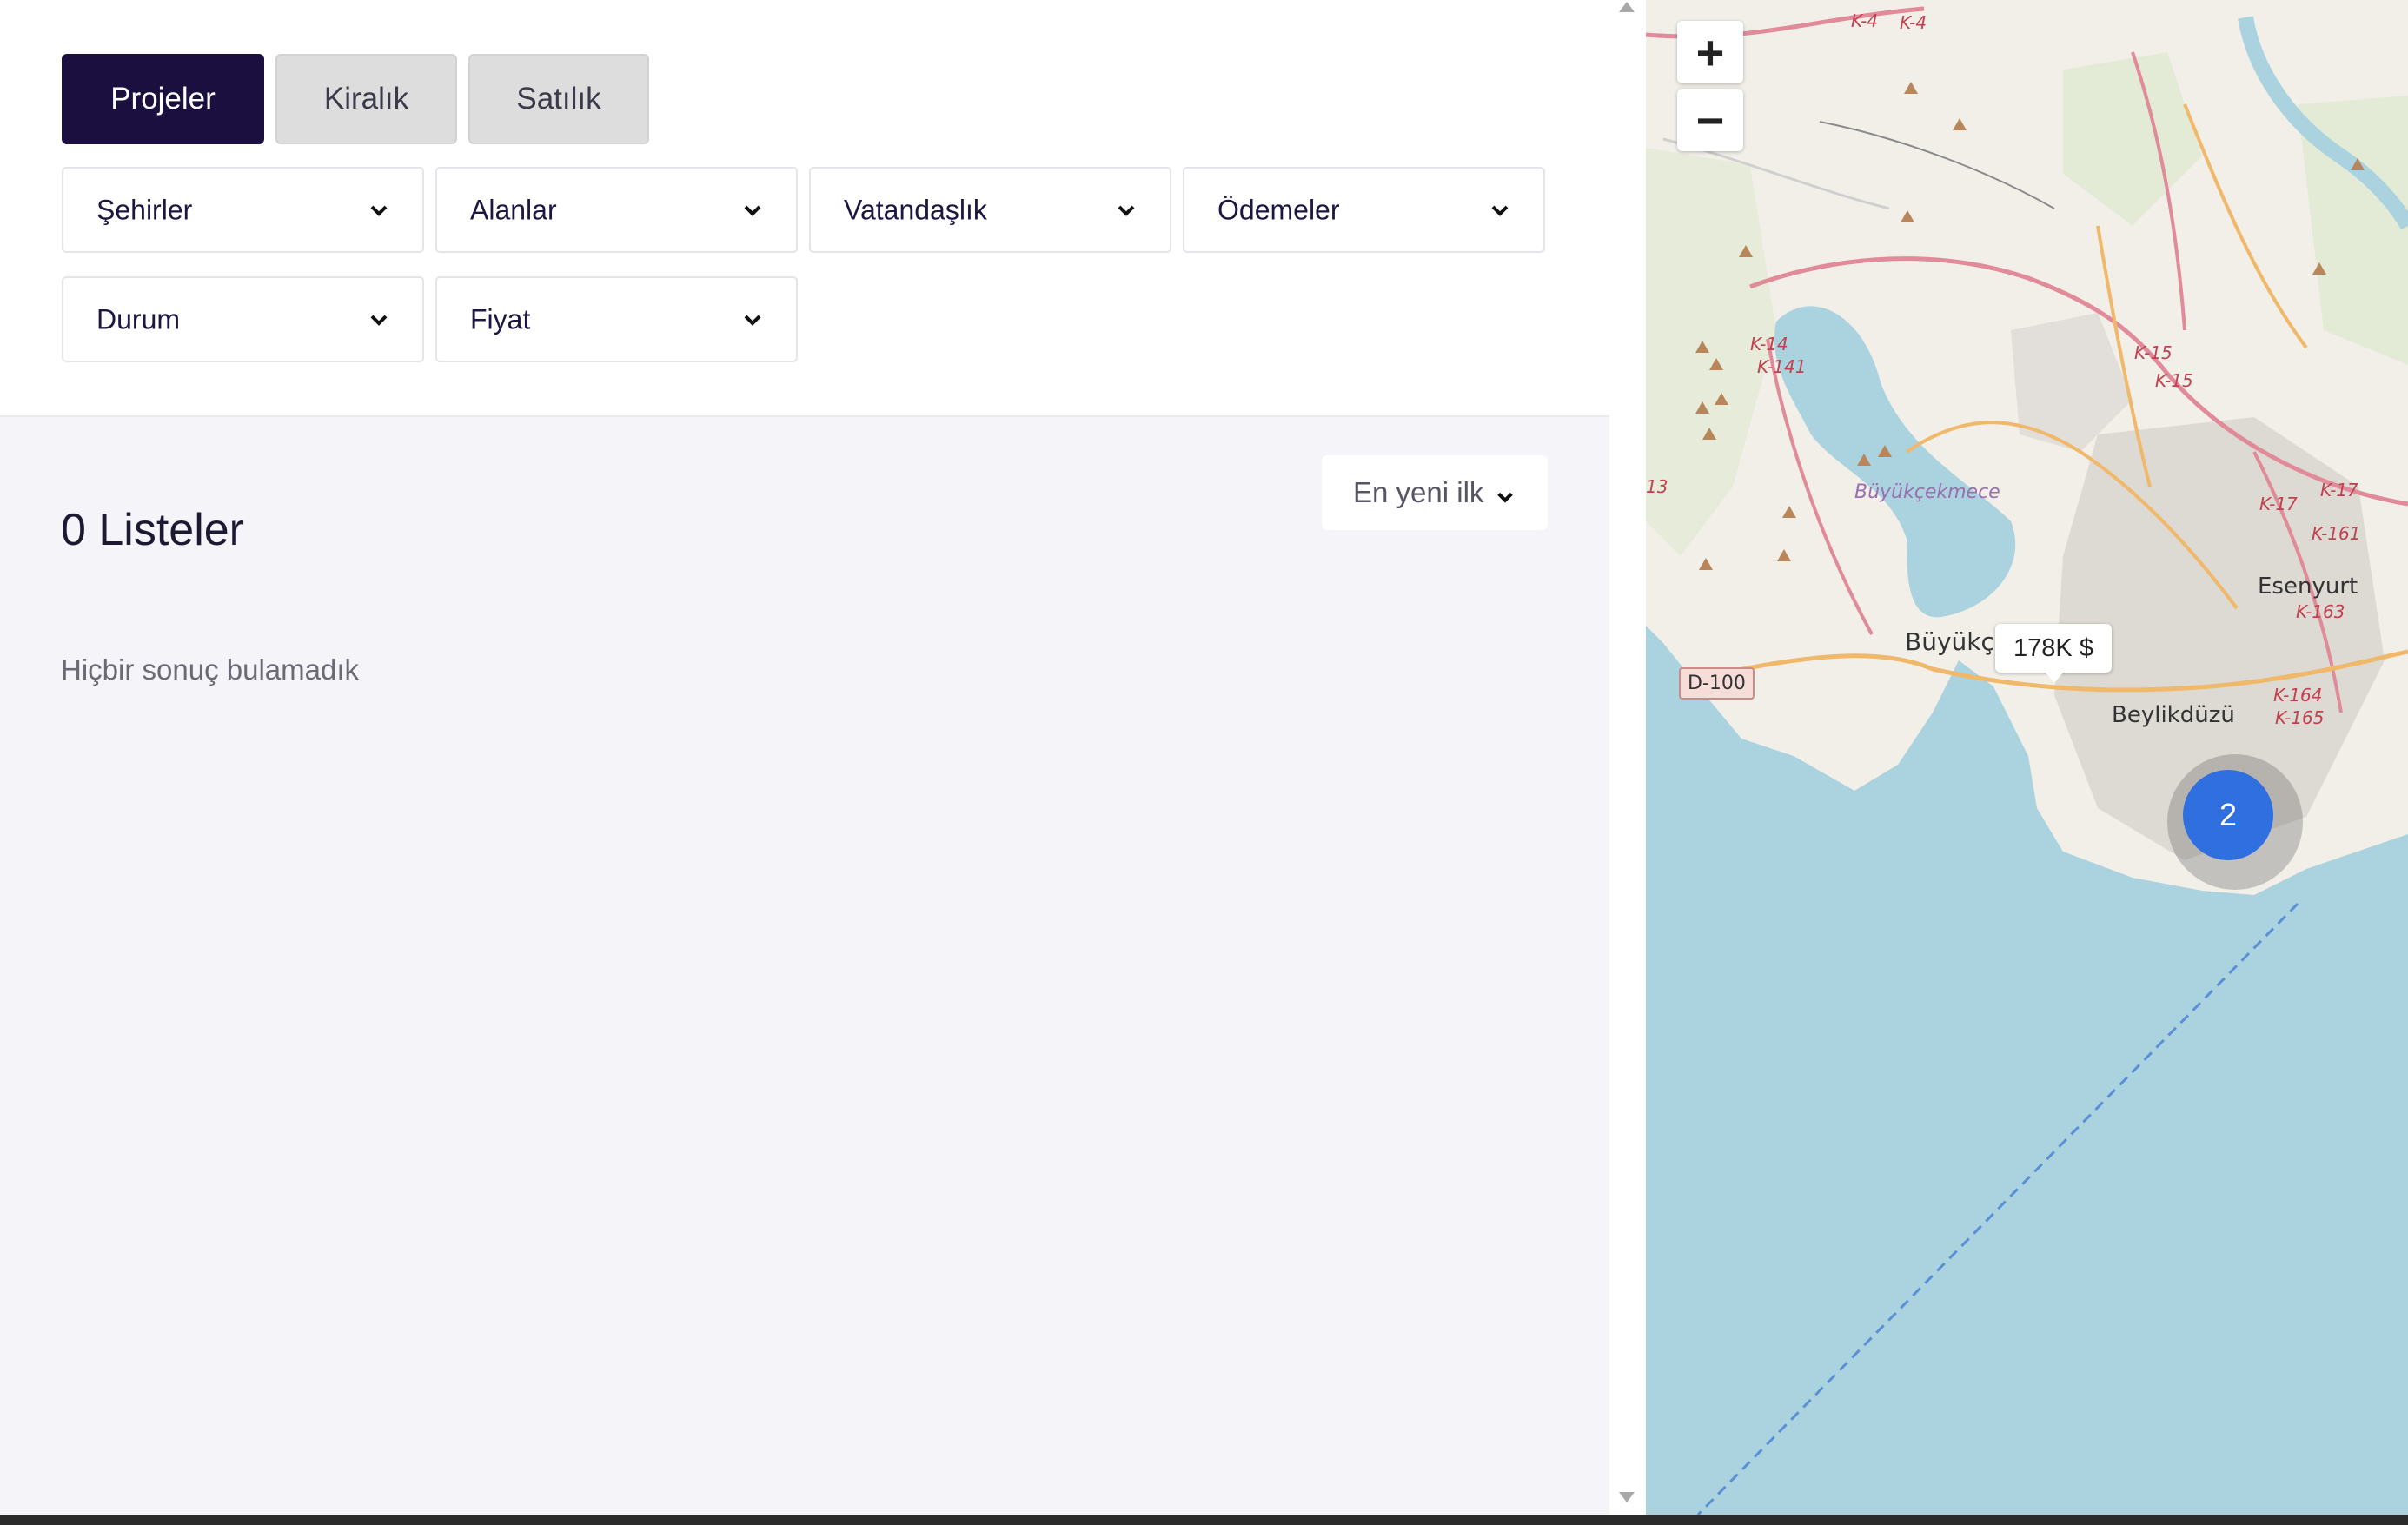 This screenshot has width=2408, height=1525. Describe the element at coordinates (1782, 366) in the screenshot. I see `road-label-k141: K-141` at that location.